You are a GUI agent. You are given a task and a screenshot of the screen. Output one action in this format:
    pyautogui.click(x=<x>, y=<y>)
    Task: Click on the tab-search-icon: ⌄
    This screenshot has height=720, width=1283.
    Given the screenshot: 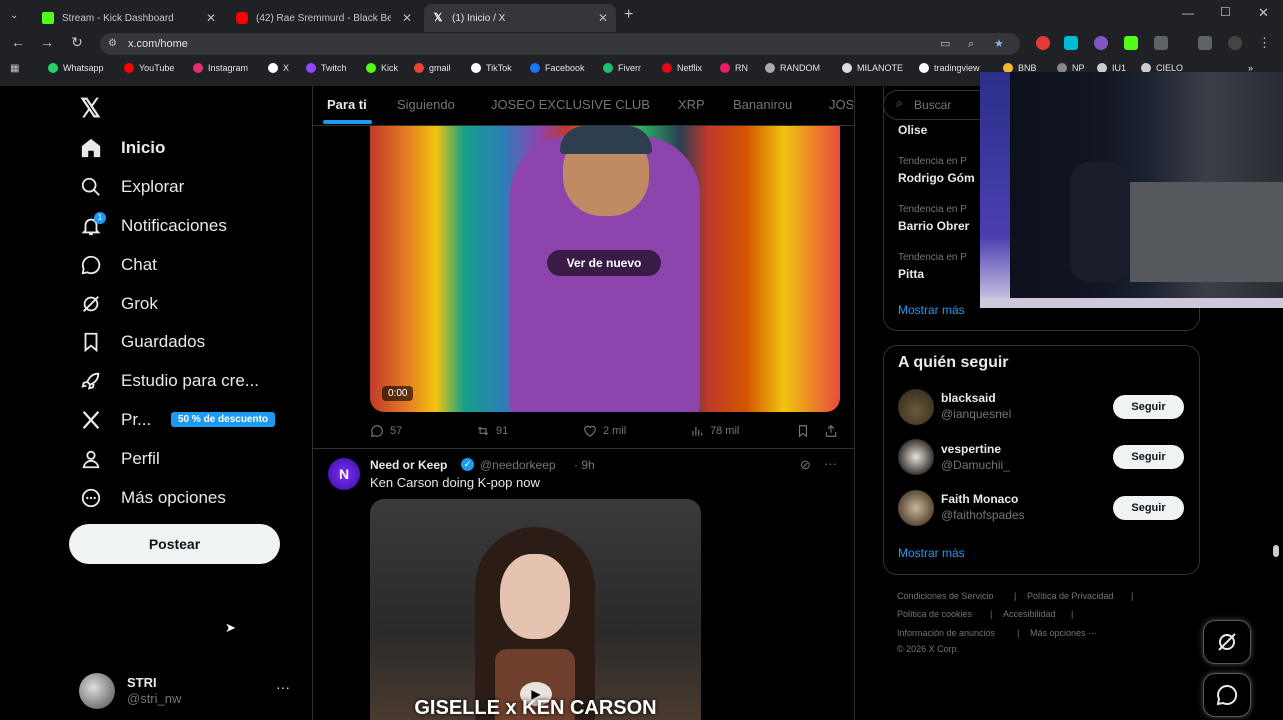 What is the action you would take?
    pyautogui.click(x=14, y=15)
    